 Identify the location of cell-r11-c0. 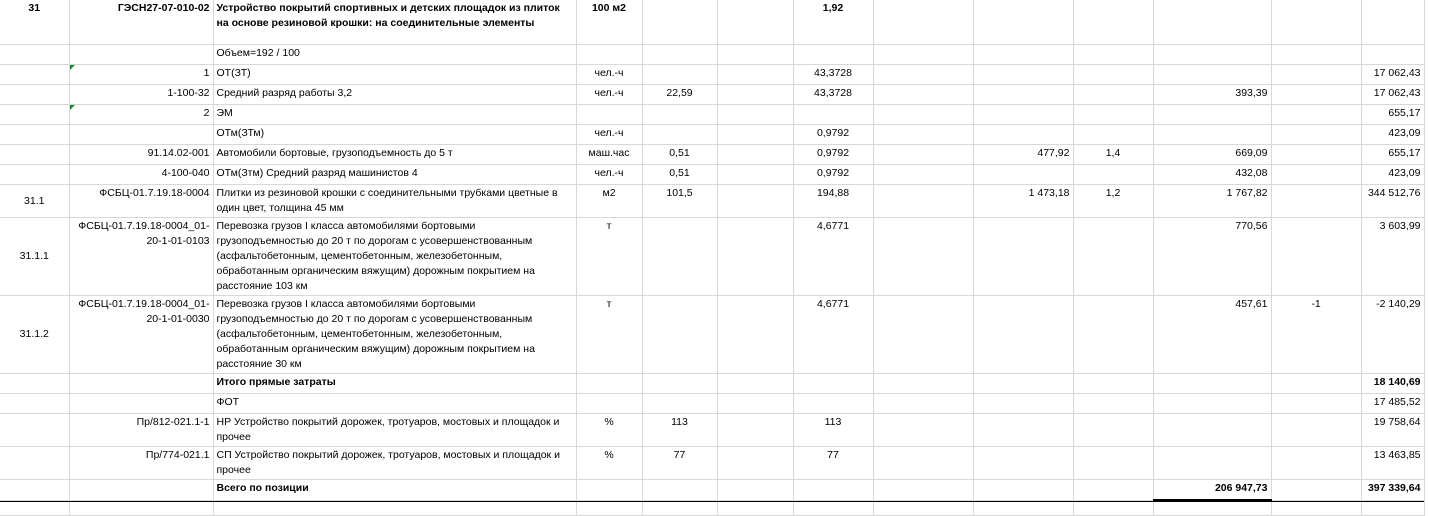
(35, 383).